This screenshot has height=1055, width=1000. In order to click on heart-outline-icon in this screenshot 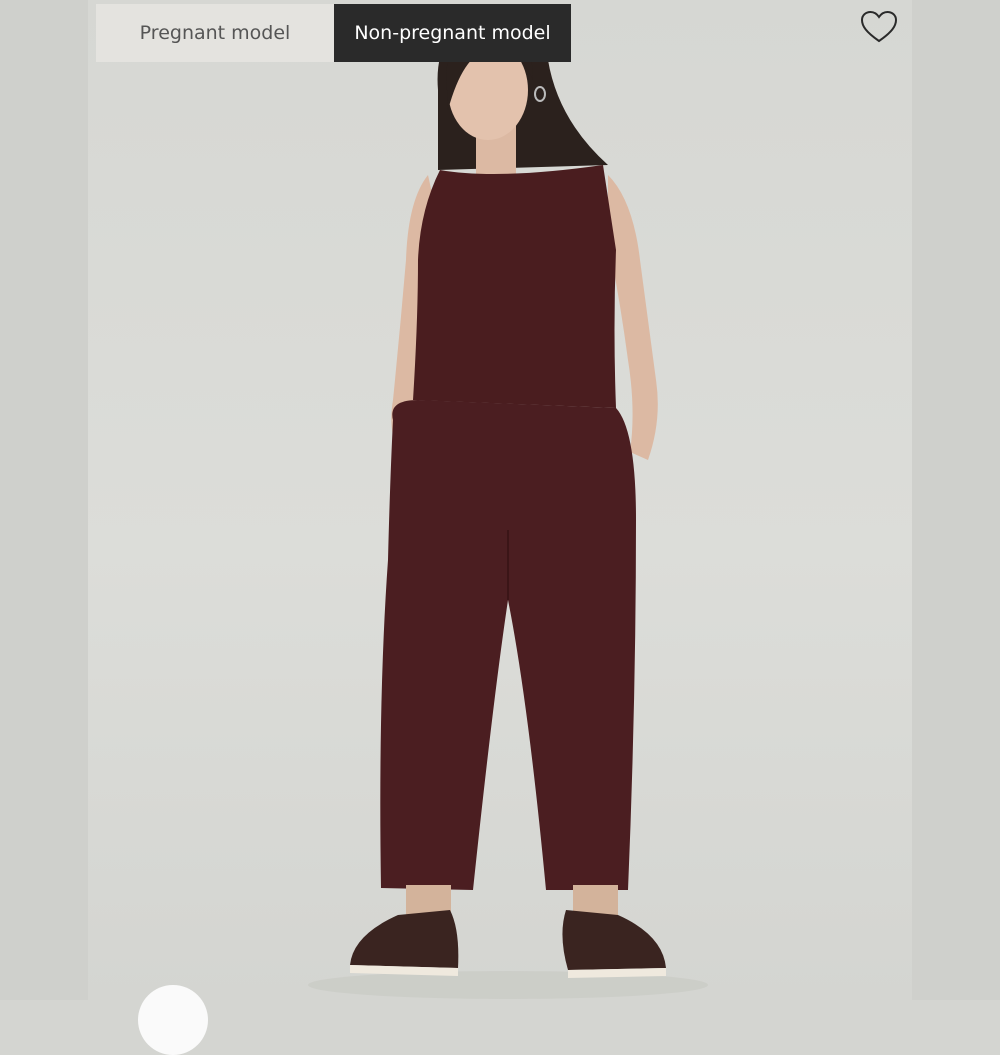, I will do `click(879, 26)`.